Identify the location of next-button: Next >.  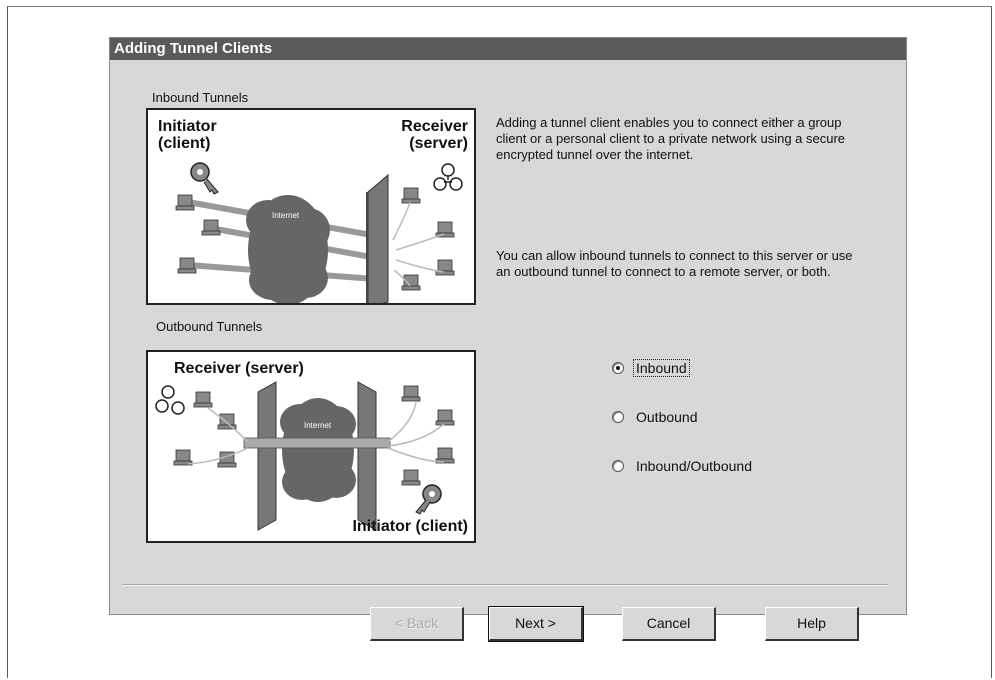
(536, 624).